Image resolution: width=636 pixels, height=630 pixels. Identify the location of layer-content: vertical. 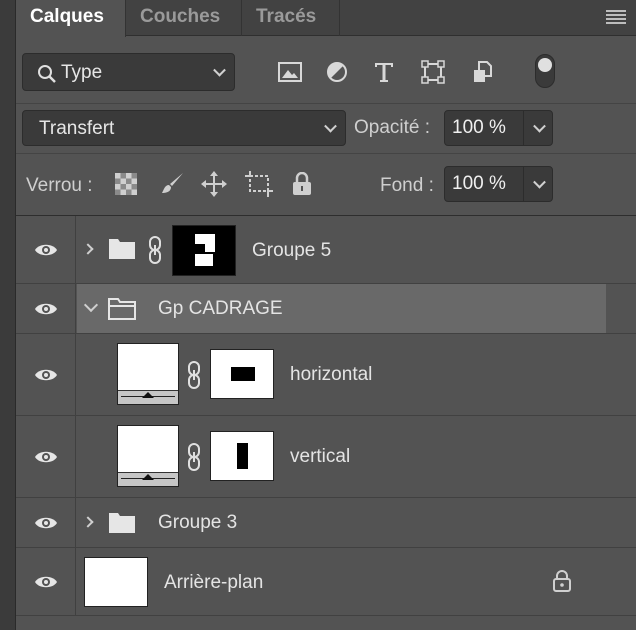
(341, 456).